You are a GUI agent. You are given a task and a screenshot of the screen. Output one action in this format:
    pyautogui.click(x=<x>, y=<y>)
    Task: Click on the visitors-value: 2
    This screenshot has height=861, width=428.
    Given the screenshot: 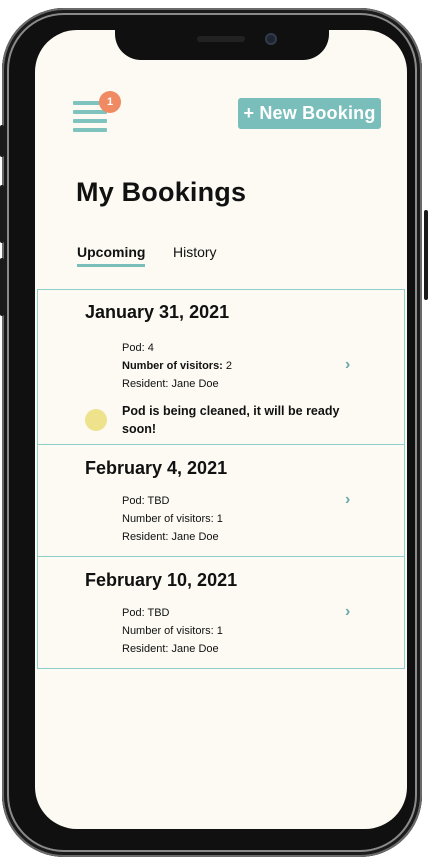 What is the action you would take?
    pyautogui.click(x=229, y=366)
    